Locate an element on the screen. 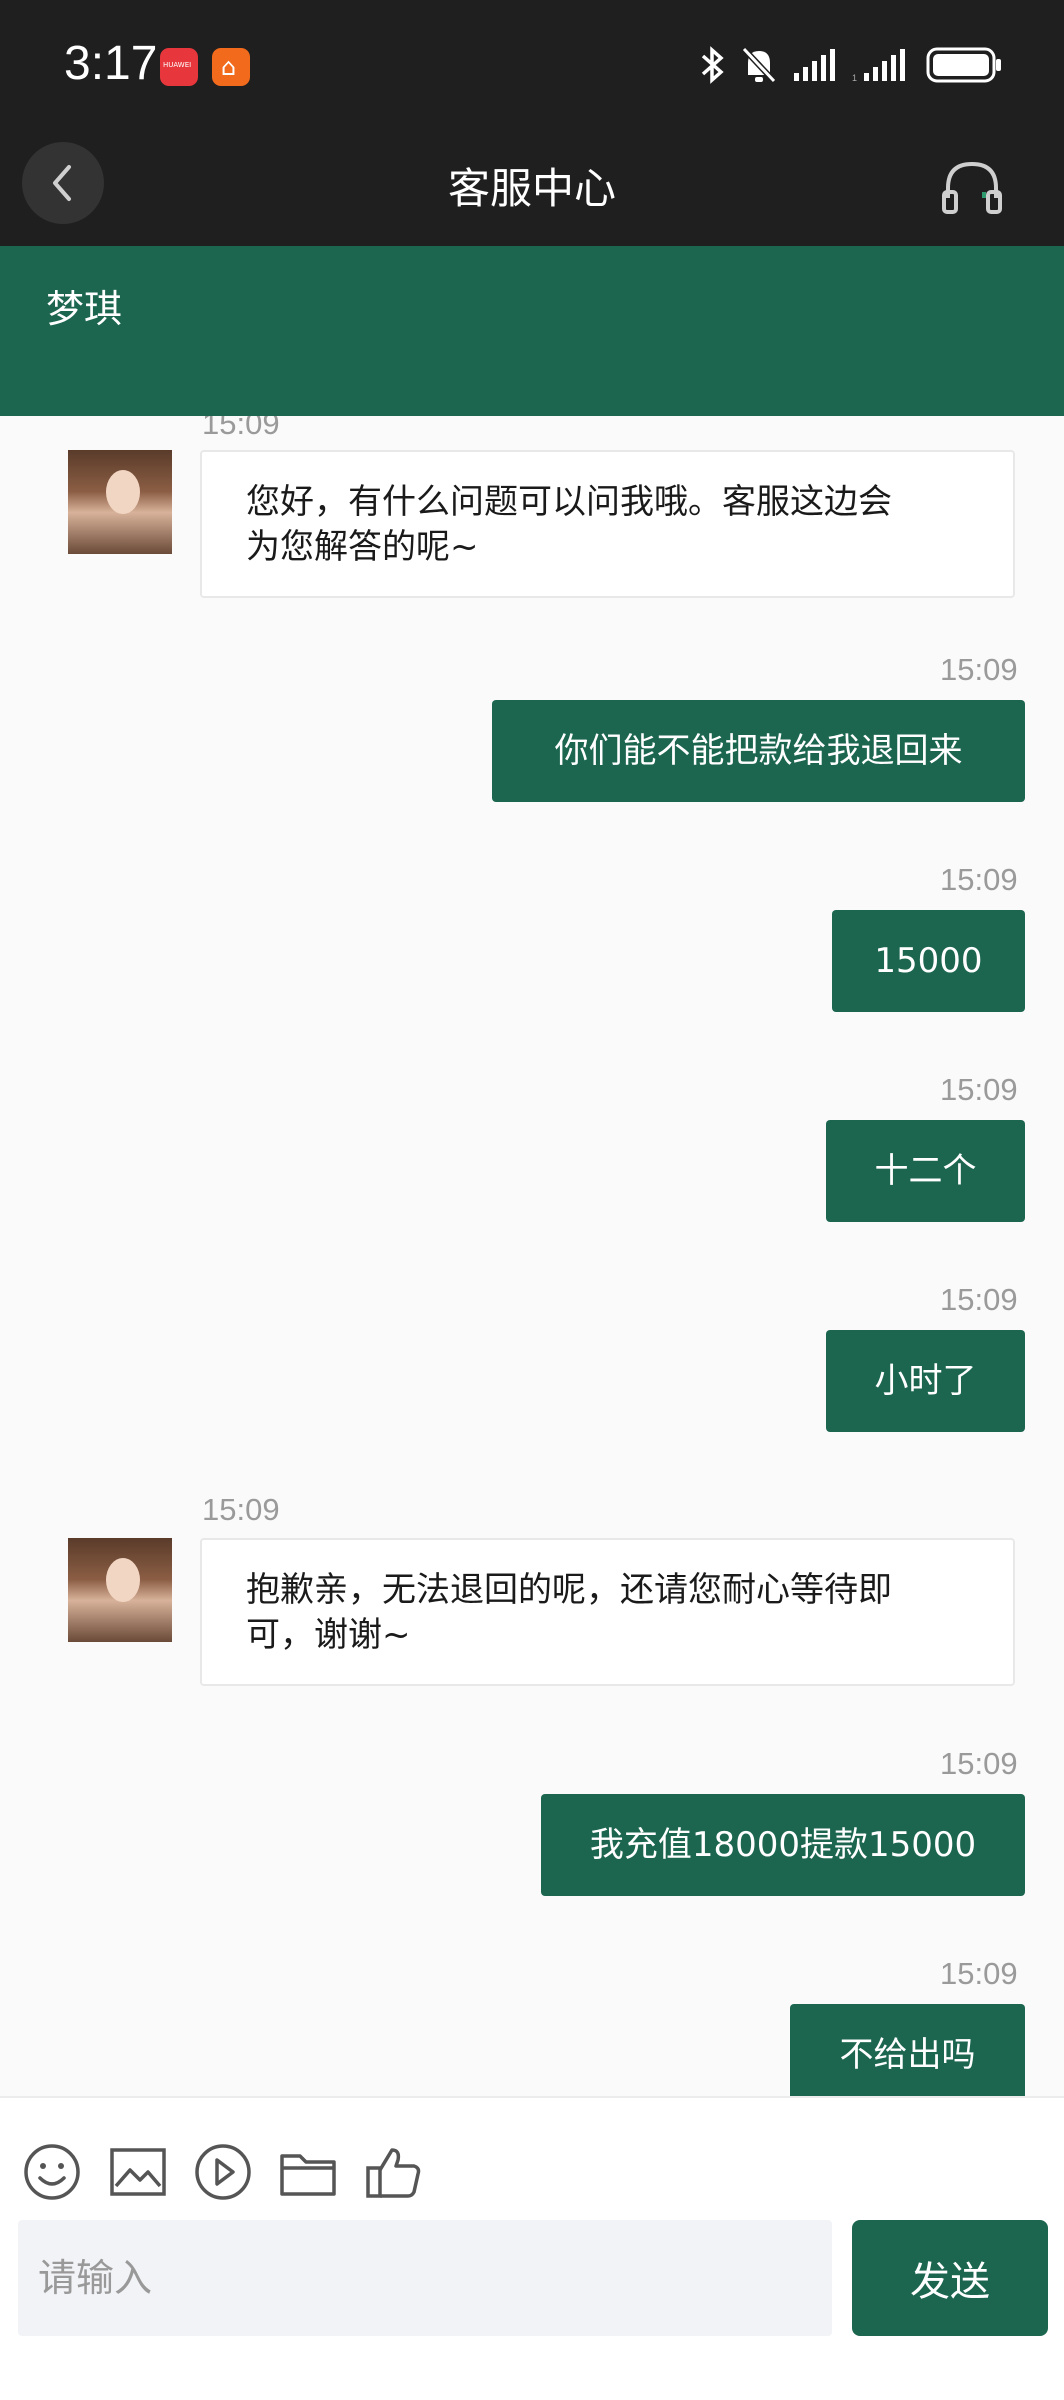  message-bubble: 15000 is located at coordinates (928, 961).